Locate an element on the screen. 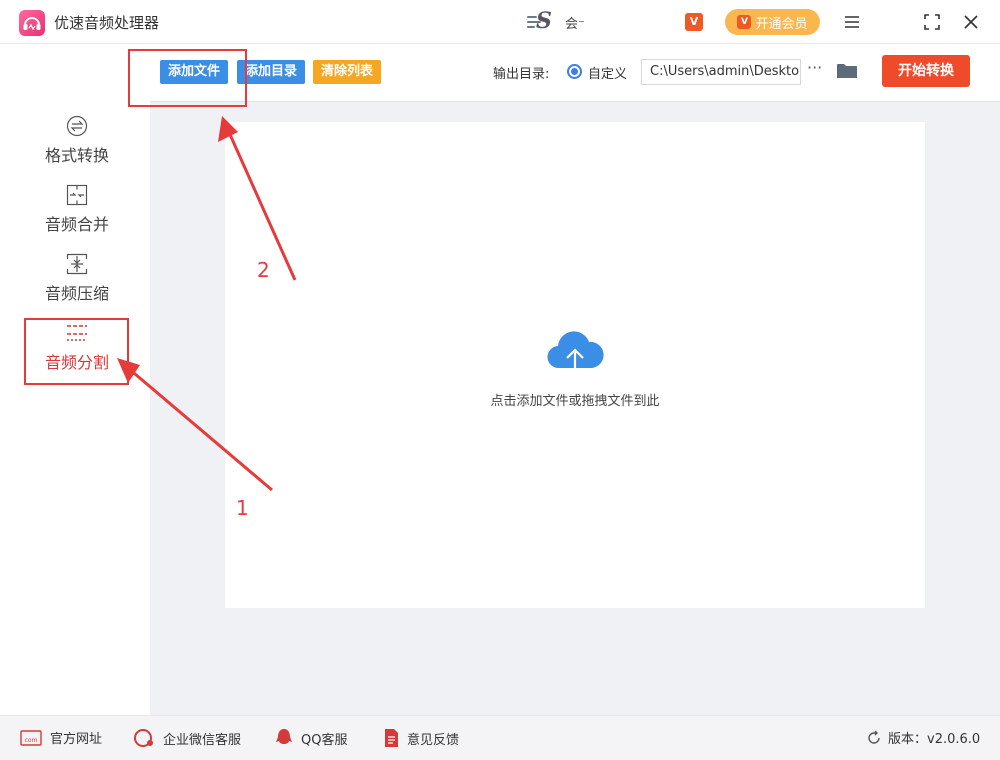 This screenshot has width=1000, height=760. website-link: com 官方网址 is located at coordinates (61, 737).